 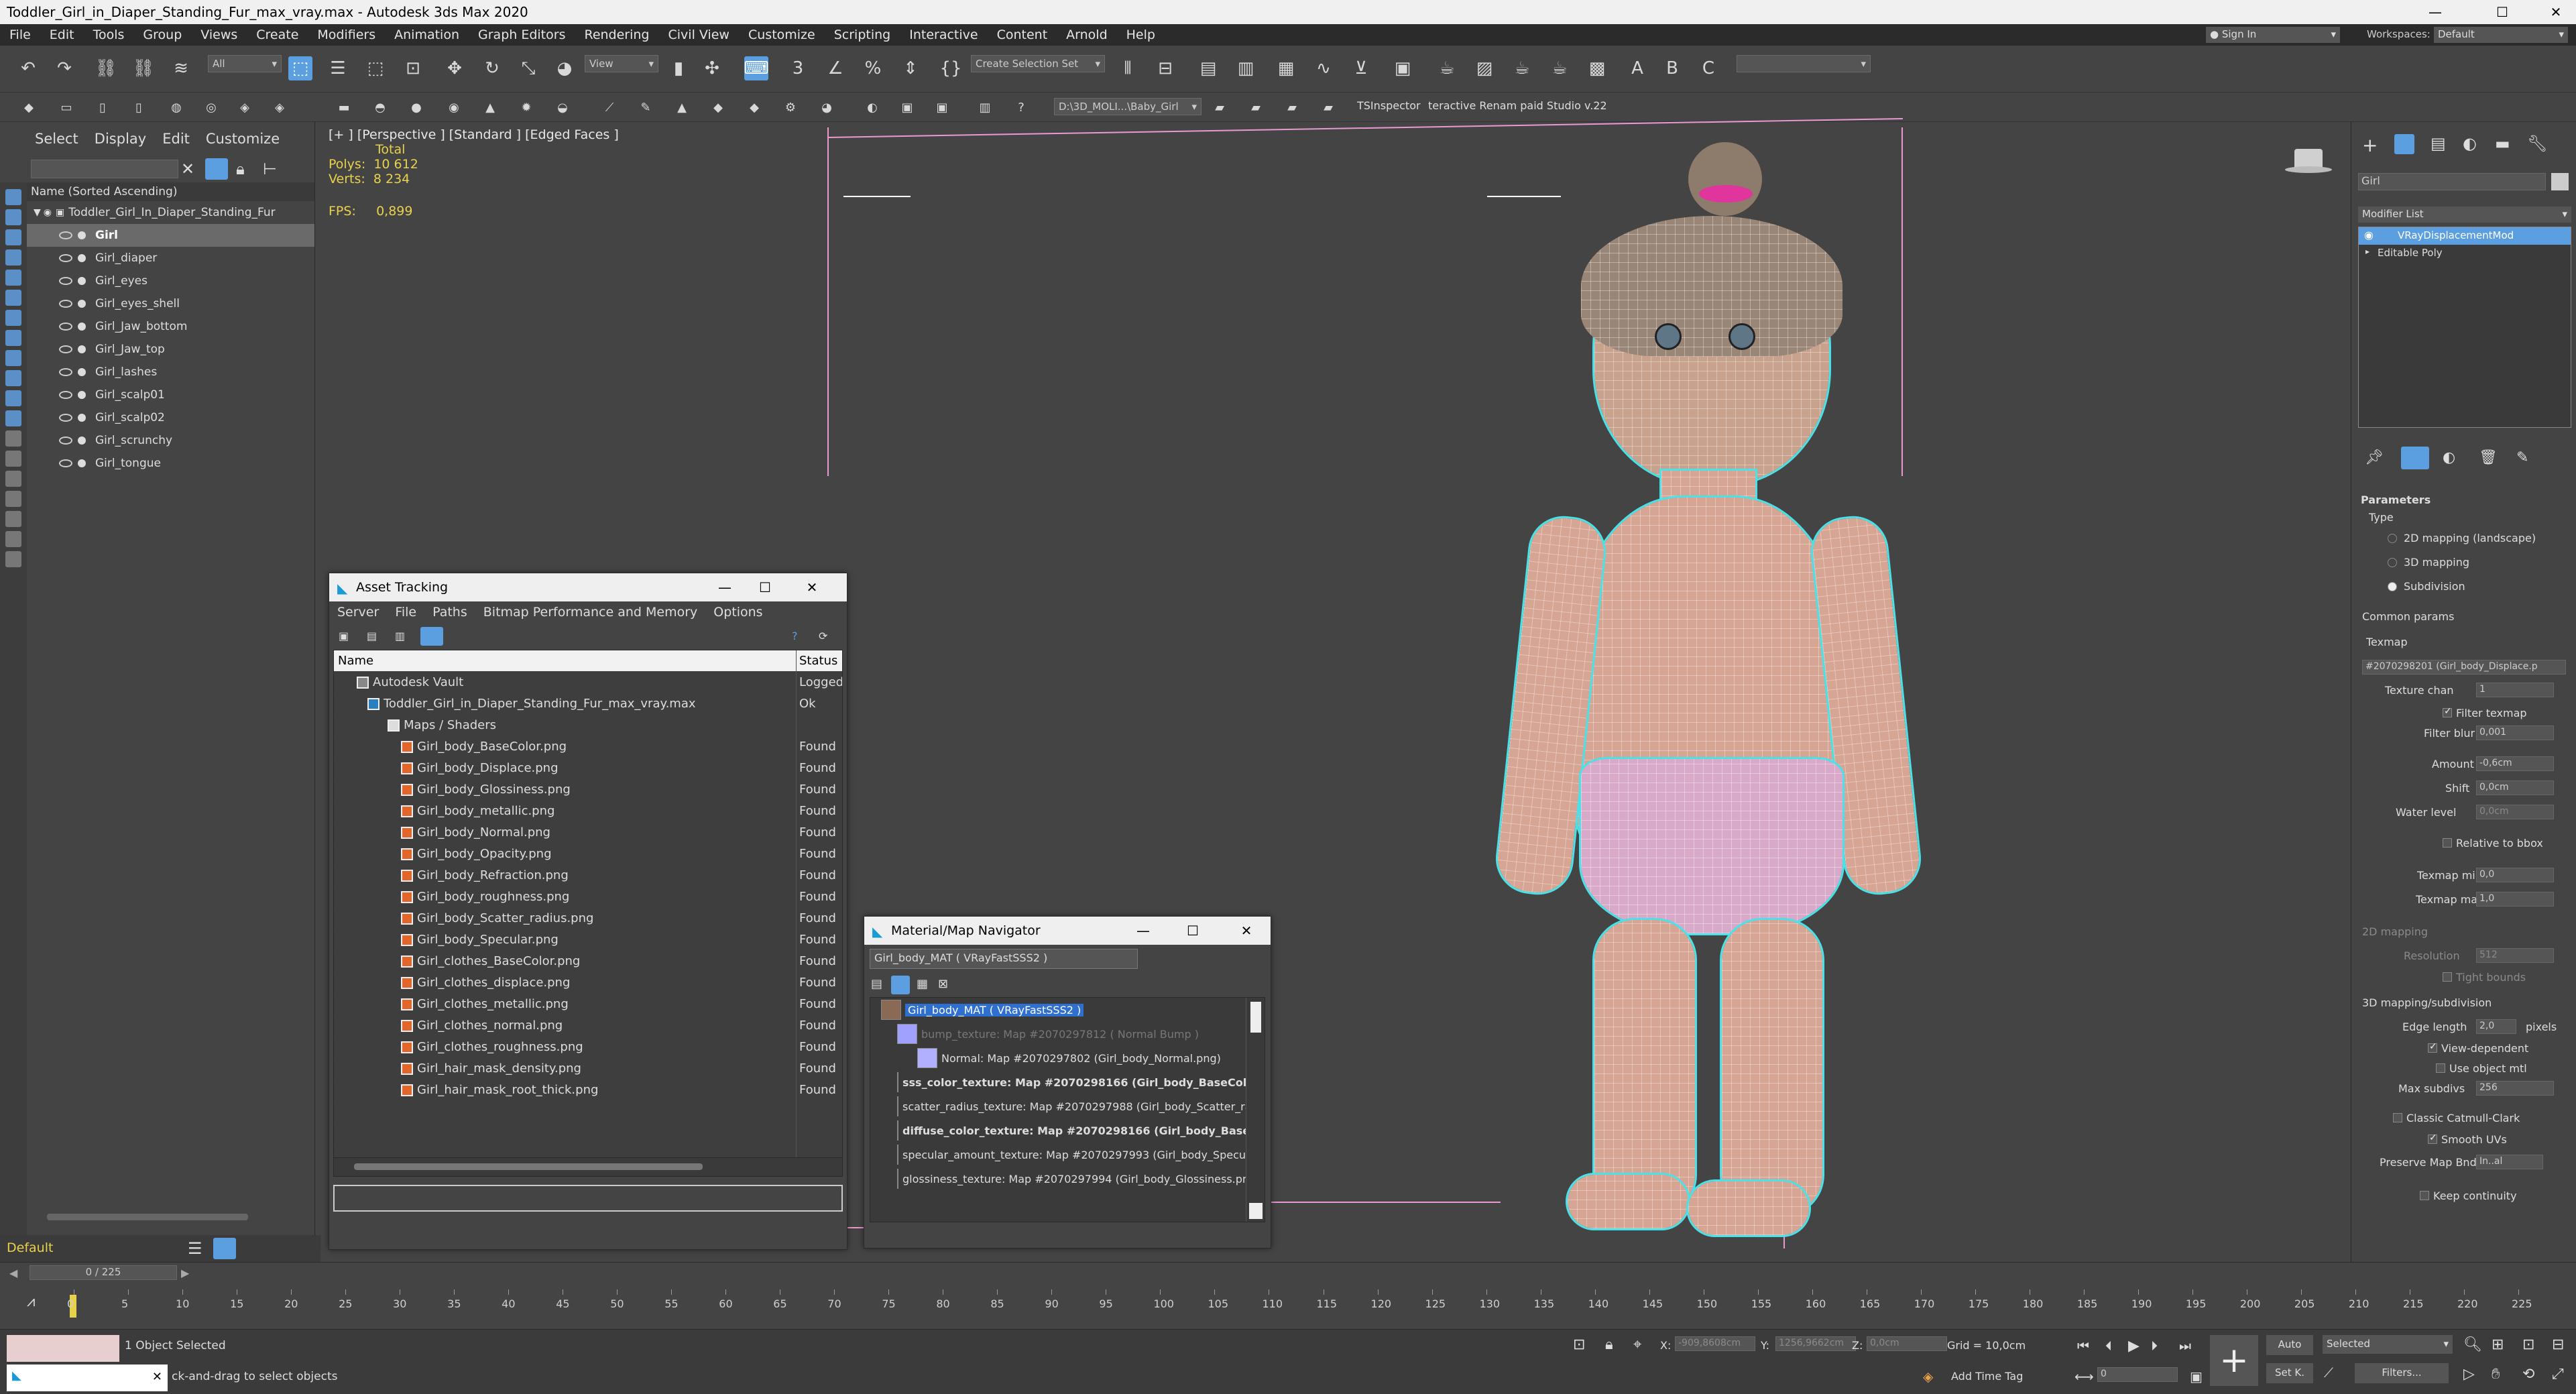 I want to click on chevron-down-icon: ▼, so click(x=37, y=212).